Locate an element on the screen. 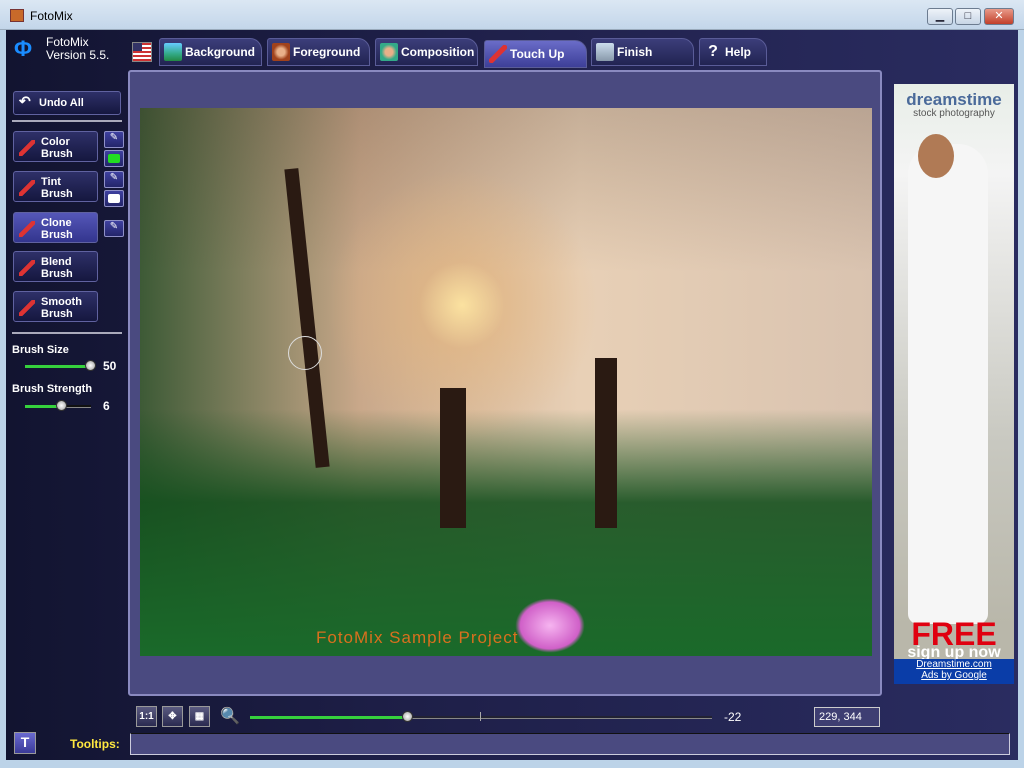  ad-image is located at coordinates (948, 384).